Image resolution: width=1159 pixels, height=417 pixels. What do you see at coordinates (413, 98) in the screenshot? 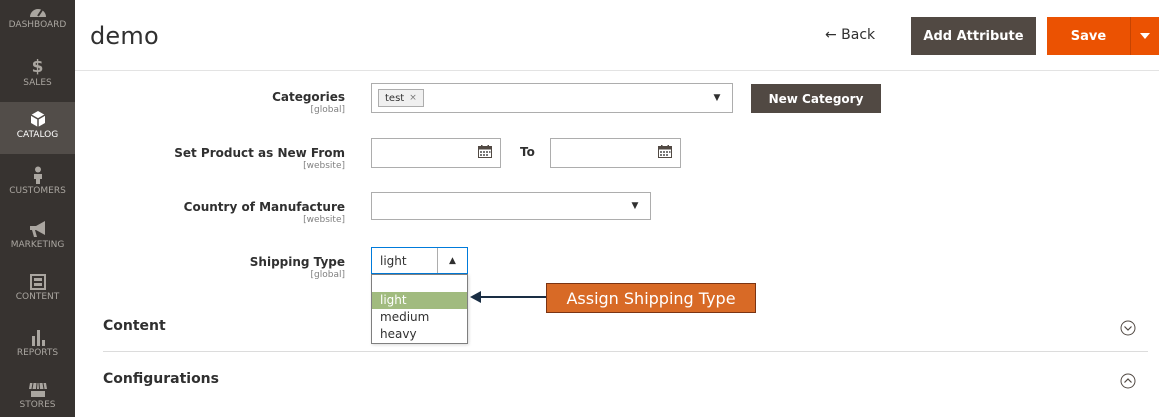
I see `remove-tag-icon: ×` at bounding box center [413, 98].